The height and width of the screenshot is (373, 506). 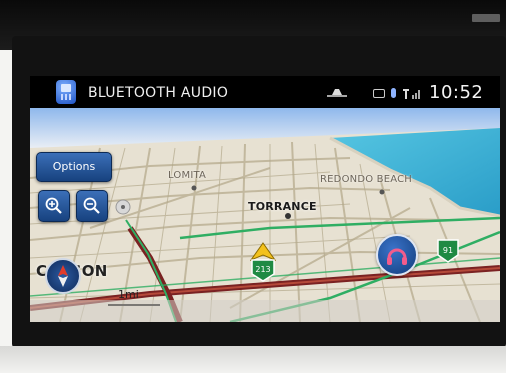 I want to click on clock: 10:52, so click(x=456, y=92).